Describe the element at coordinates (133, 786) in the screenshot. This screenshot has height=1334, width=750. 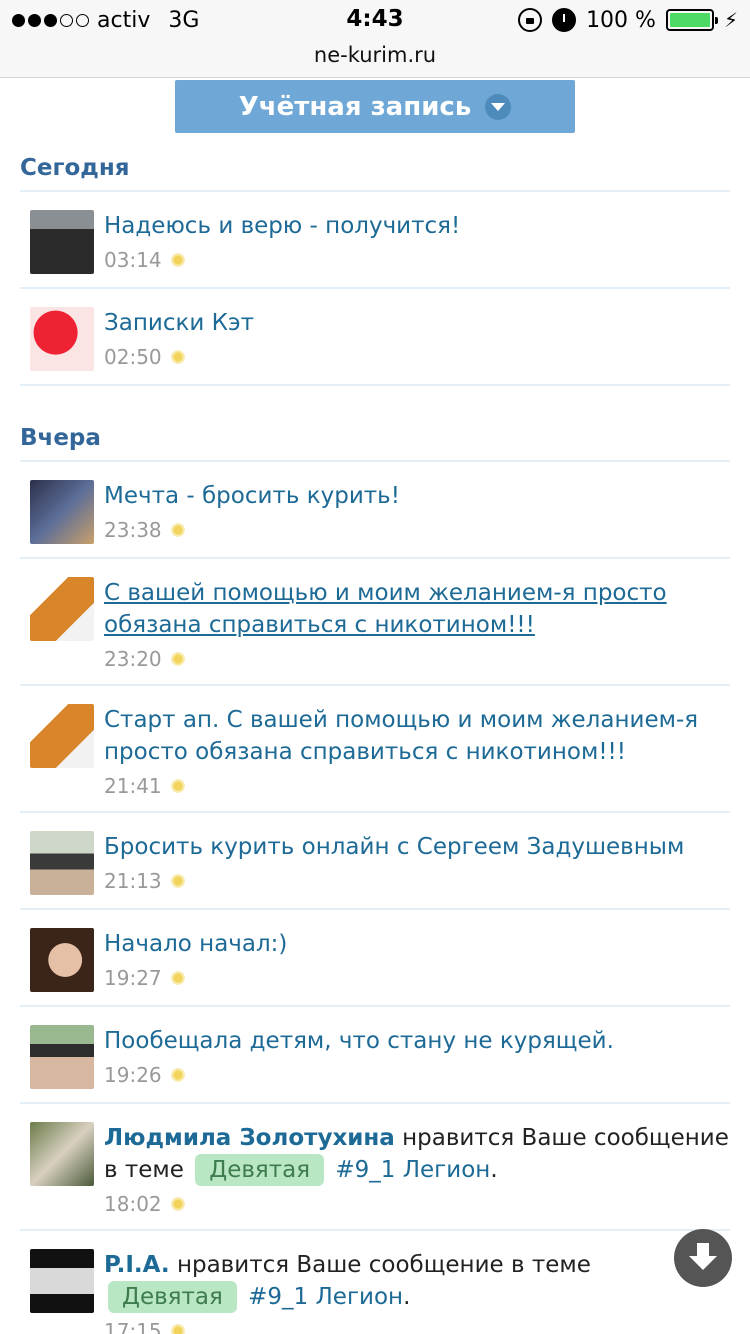
I see `item-time: 21:41` at that location.